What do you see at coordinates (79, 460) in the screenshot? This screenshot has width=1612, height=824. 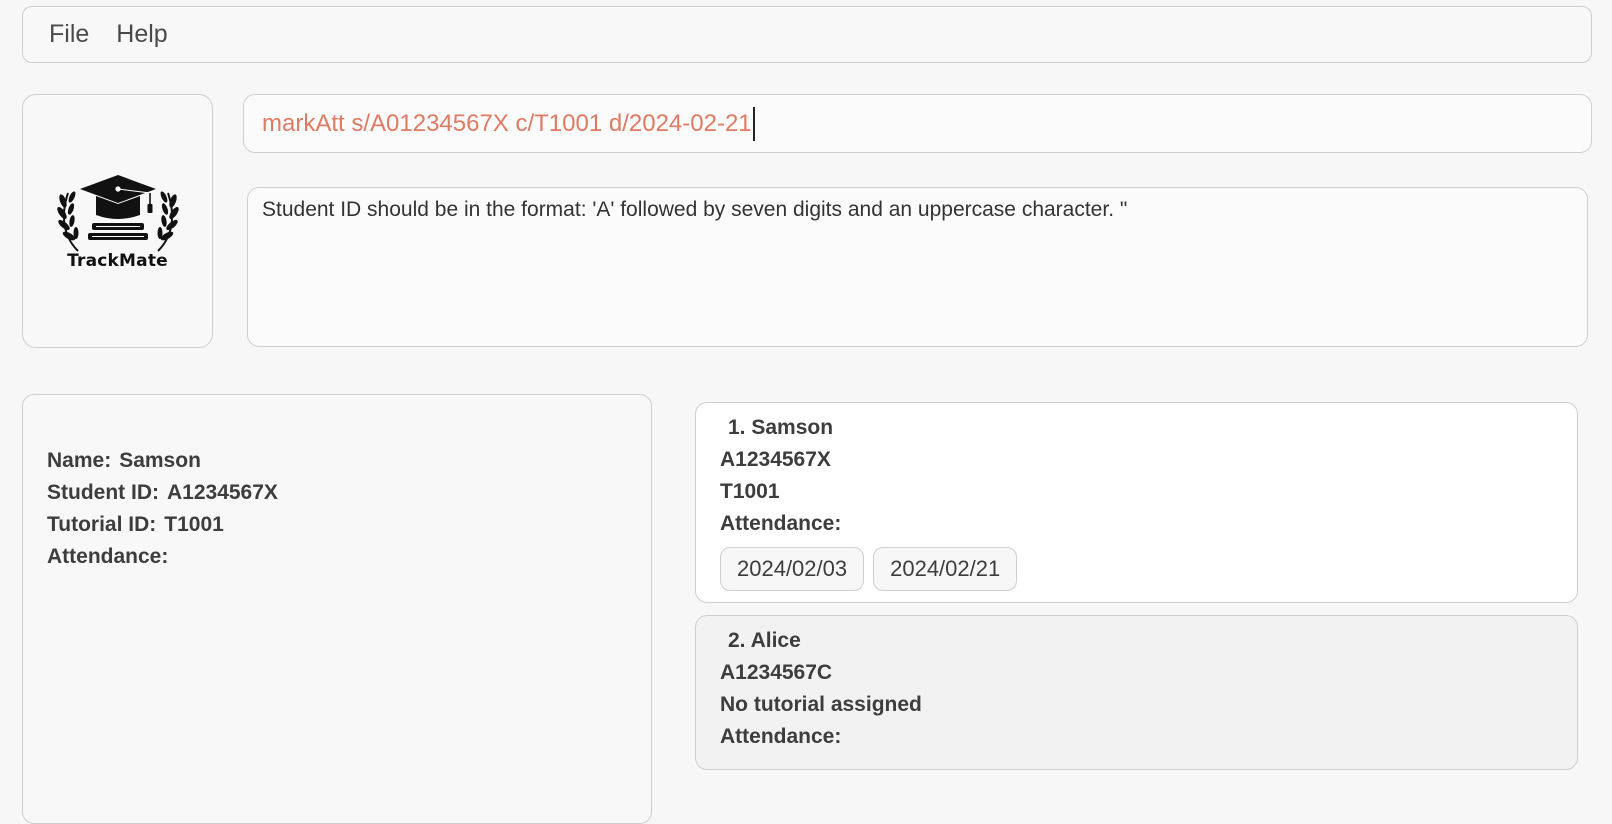 I see `detail-name-label: Name:` at bounding box center [79, 460].